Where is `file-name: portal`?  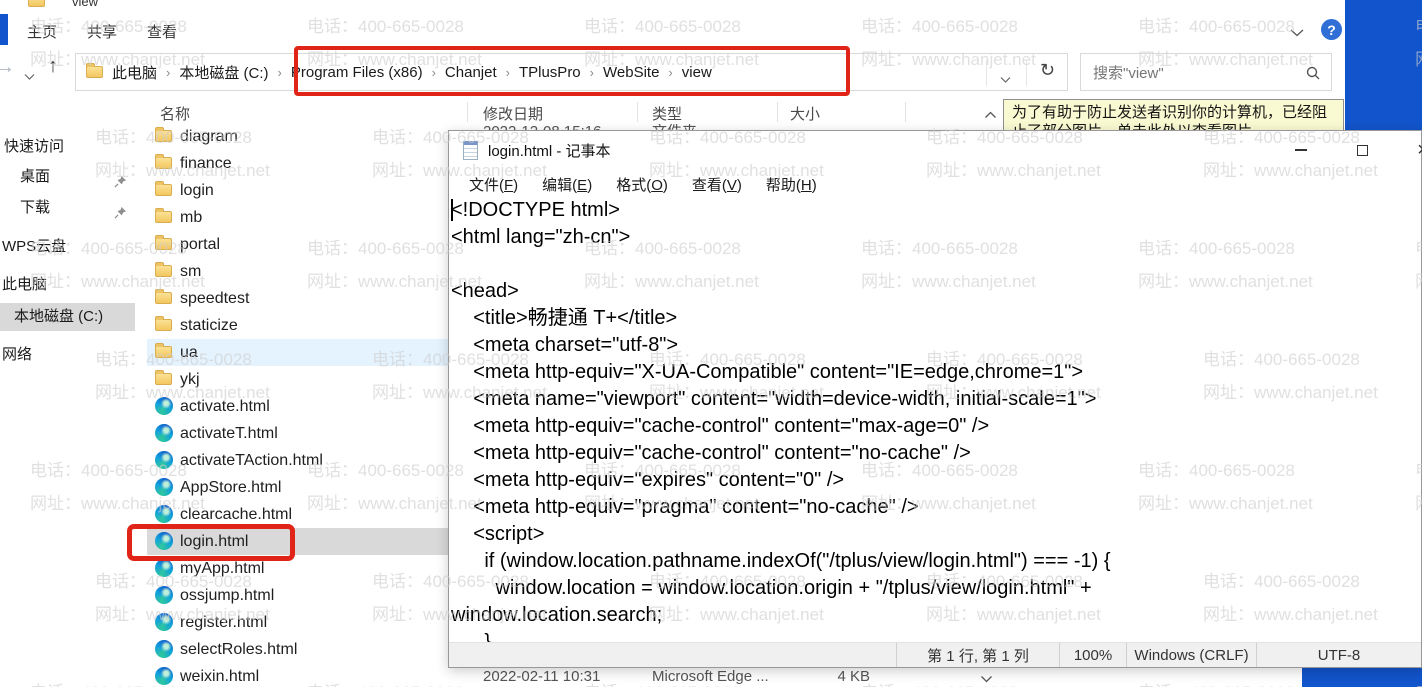
file-name: portal is located at coordinates (200, 244).